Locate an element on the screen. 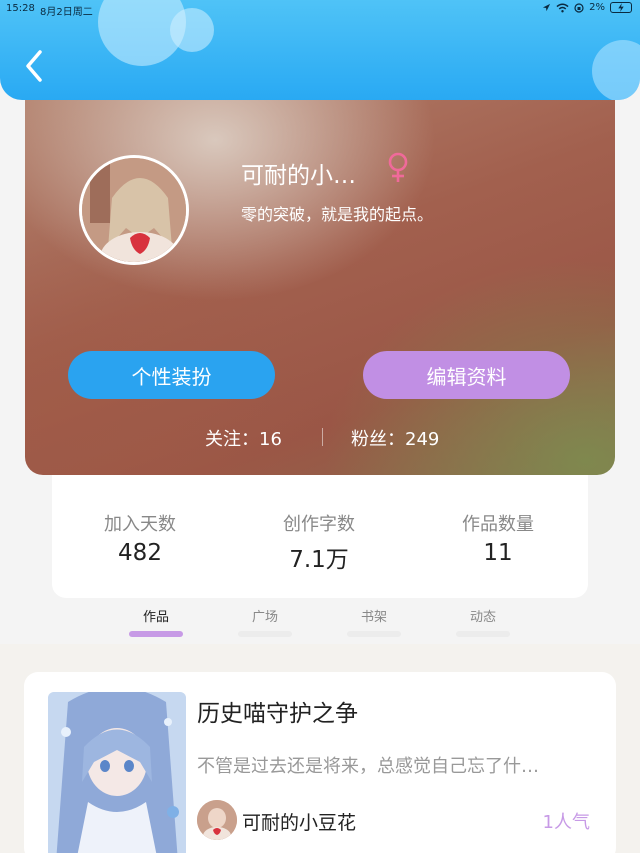 Image resolution: width=640 pixels, height=853 pixels. cover-illustration is located at coordinates (117, 772).